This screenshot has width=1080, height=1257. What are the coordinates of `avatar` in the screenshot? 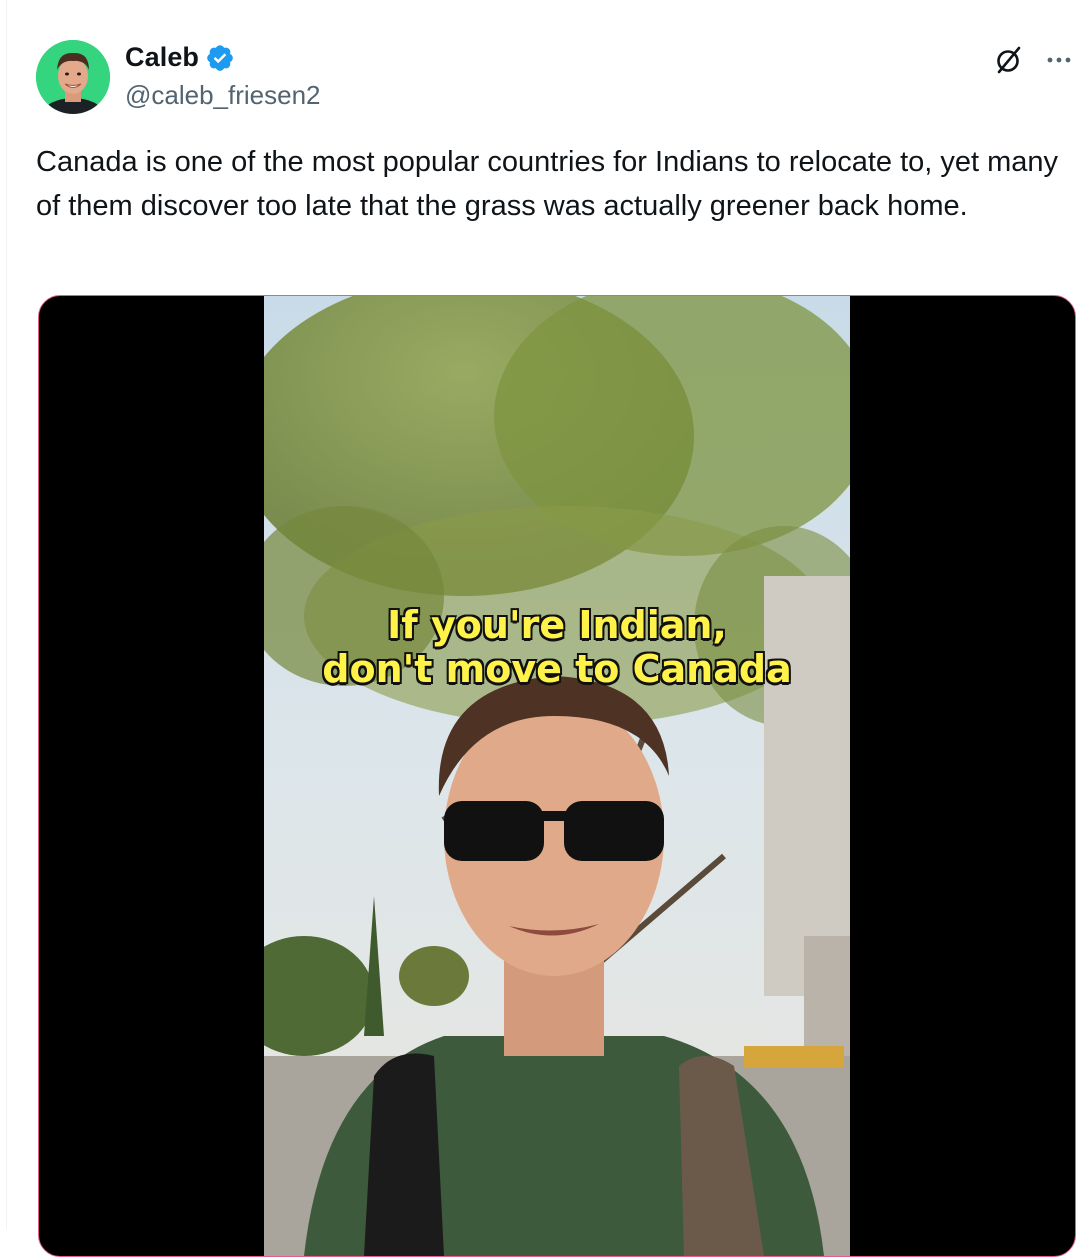 It's located at (73, 77).